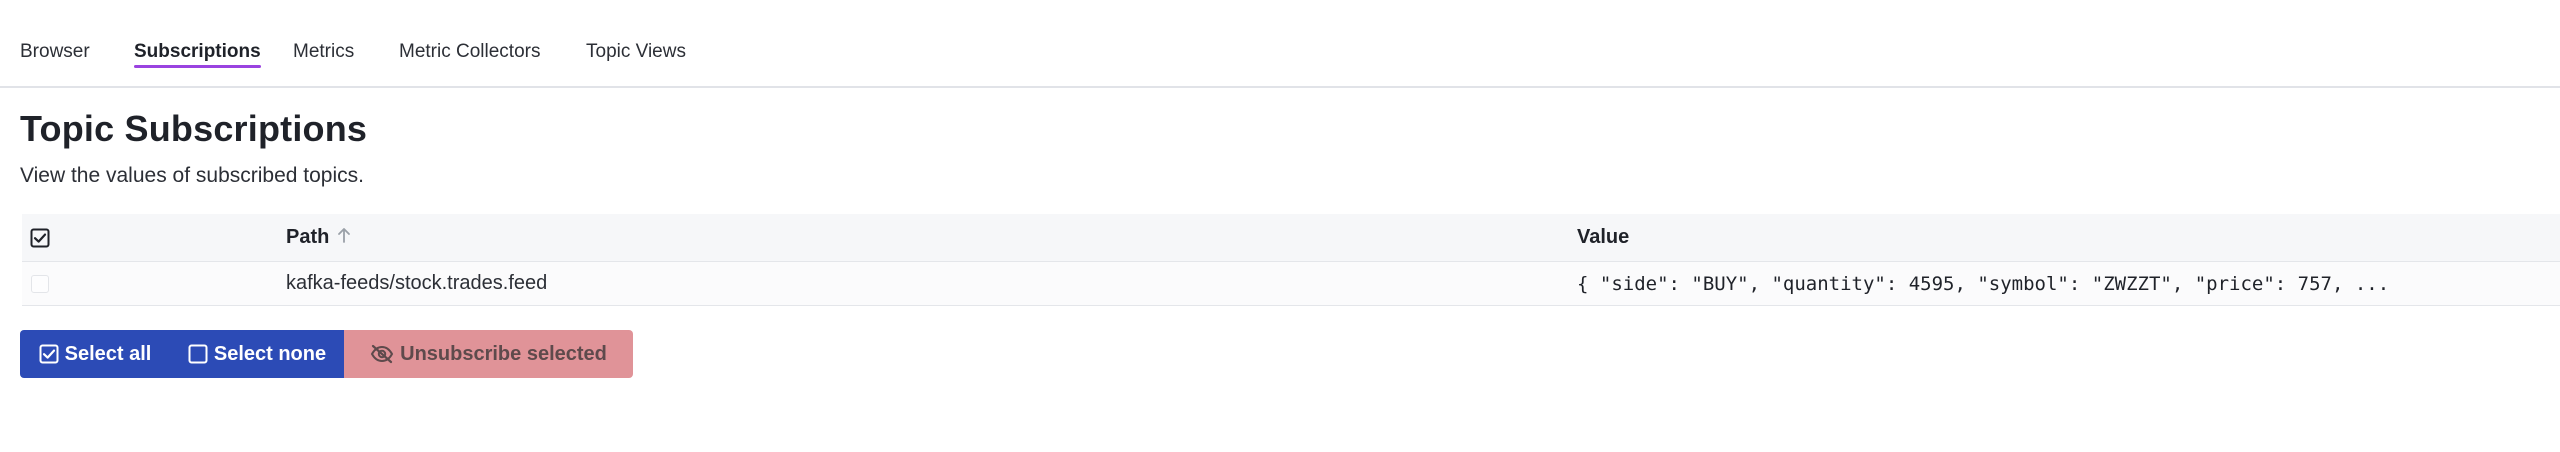  What do you see at coordinates (308, 237) in the screenshot?
I see `header-path-label: Path` at bounding box center [308, 237].